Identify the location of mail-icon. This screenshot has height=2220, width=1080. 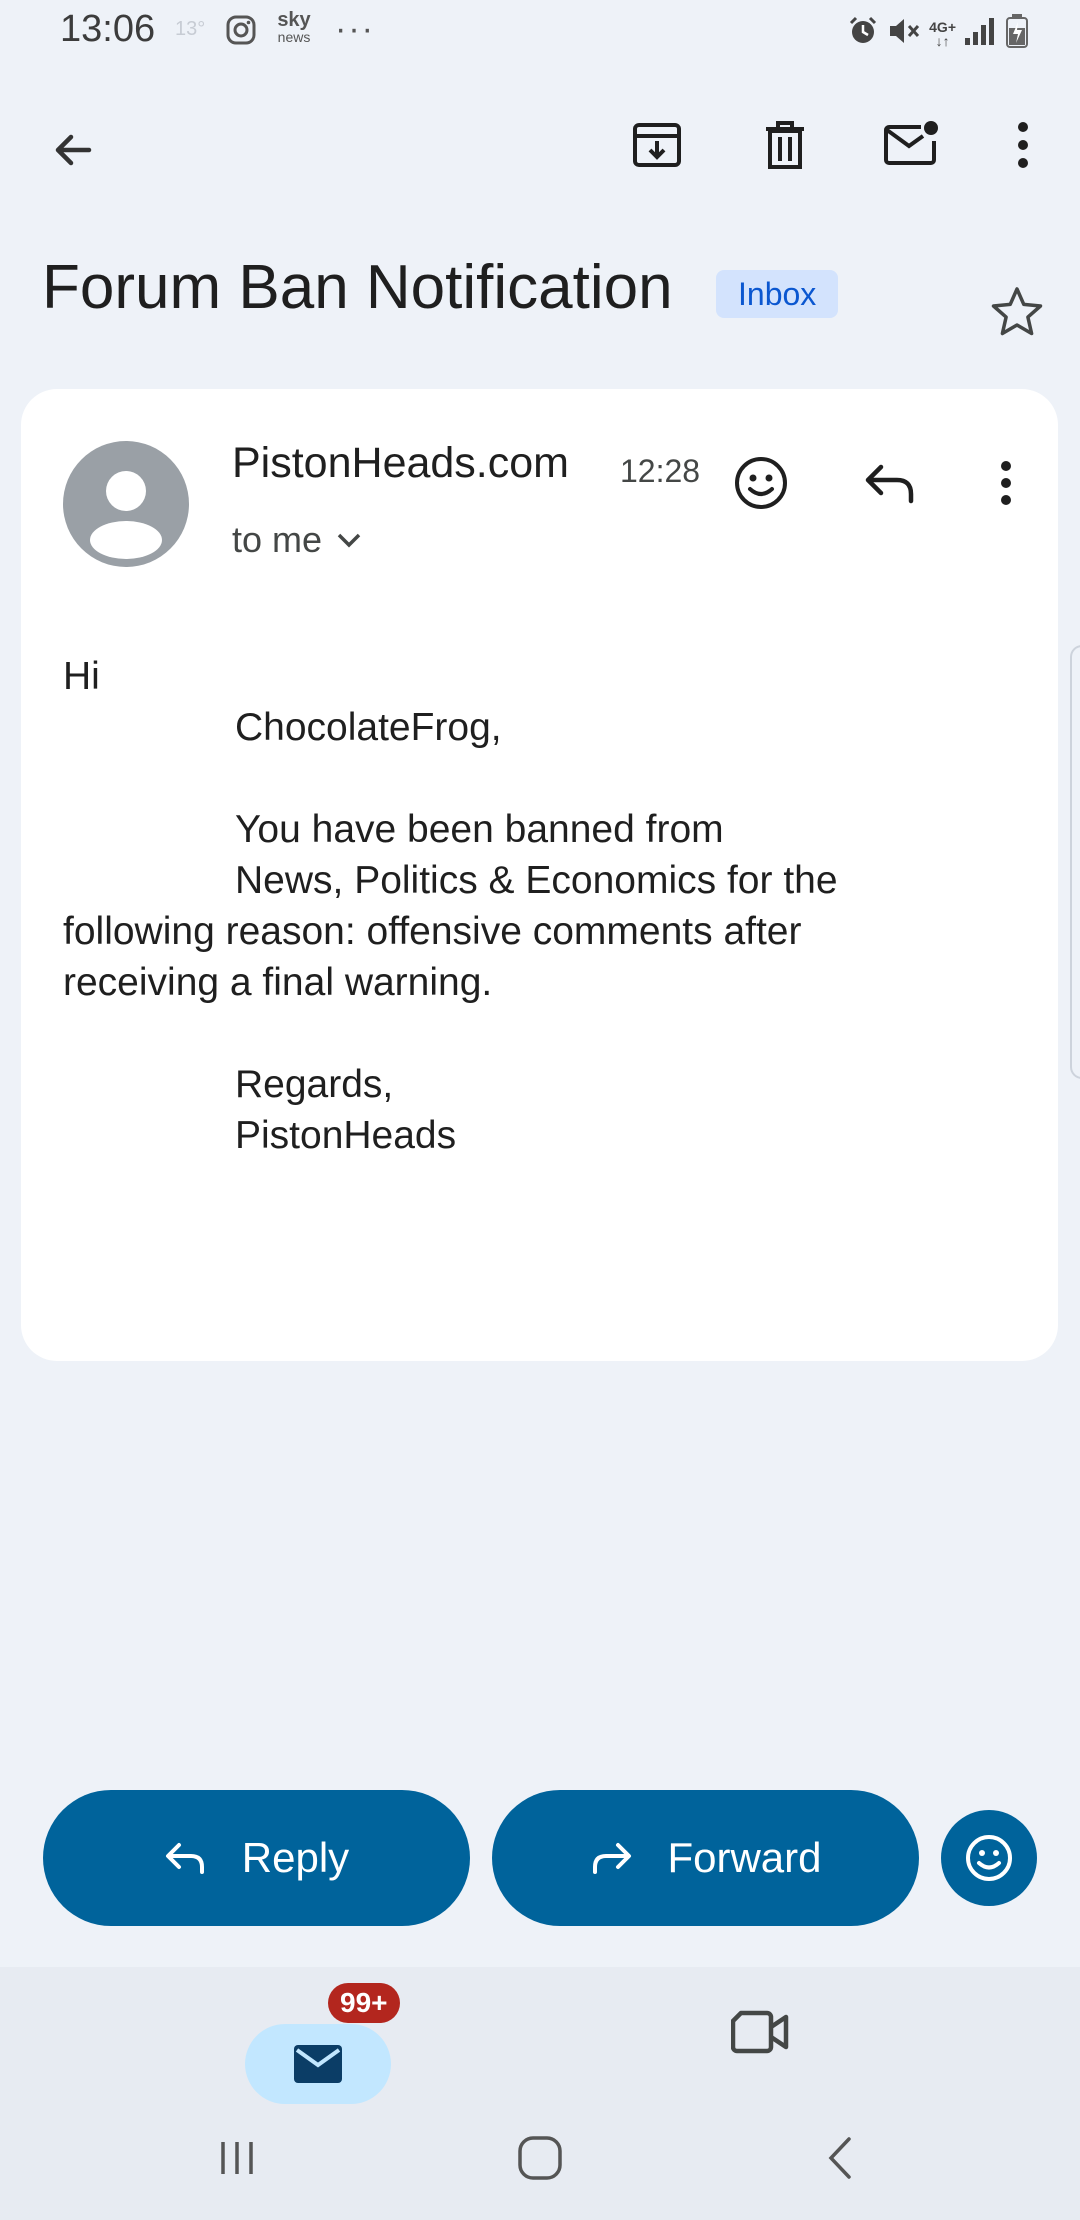
(318, 2064).